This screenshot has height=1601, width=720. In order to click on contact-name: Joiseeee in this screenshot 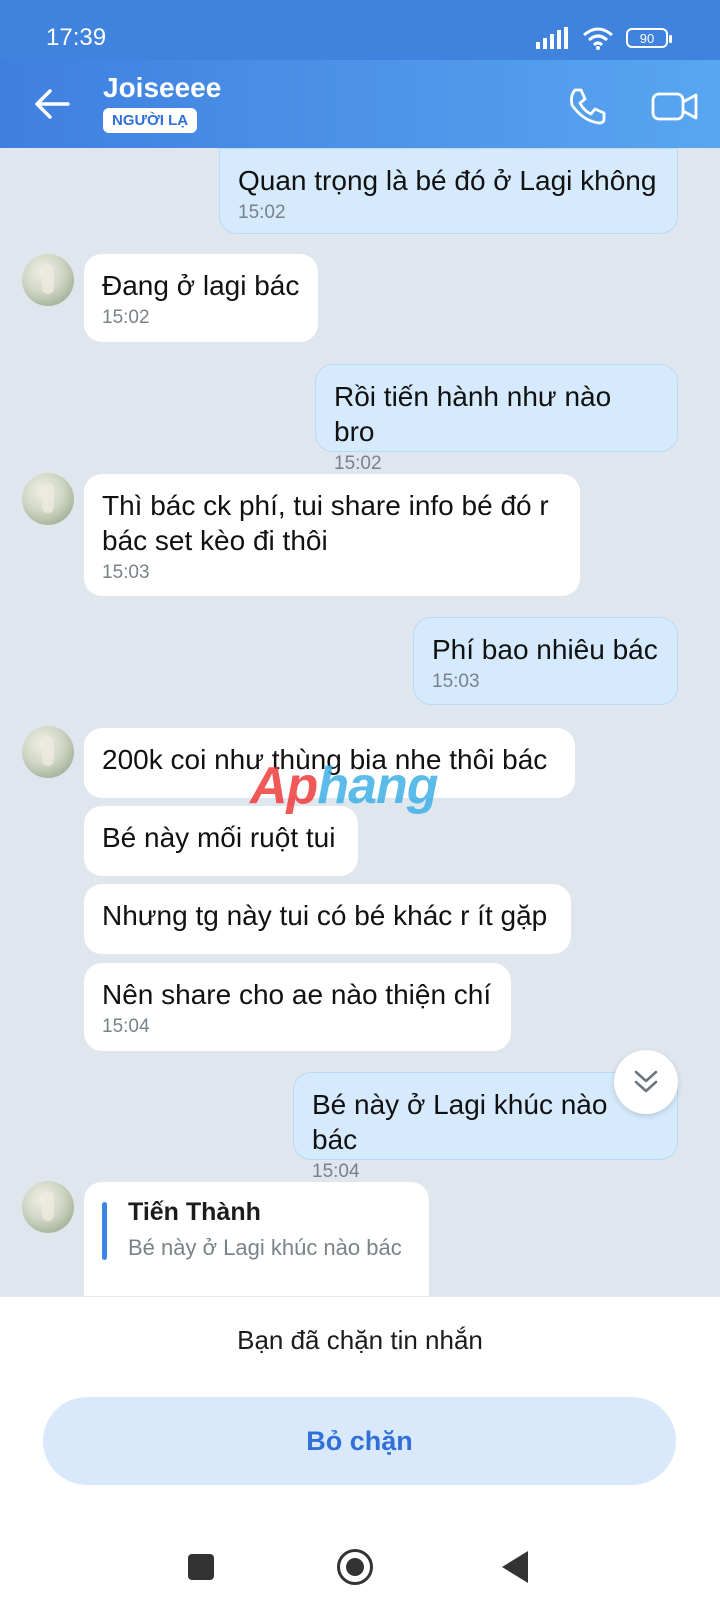, I will do `click(162, 88)`.